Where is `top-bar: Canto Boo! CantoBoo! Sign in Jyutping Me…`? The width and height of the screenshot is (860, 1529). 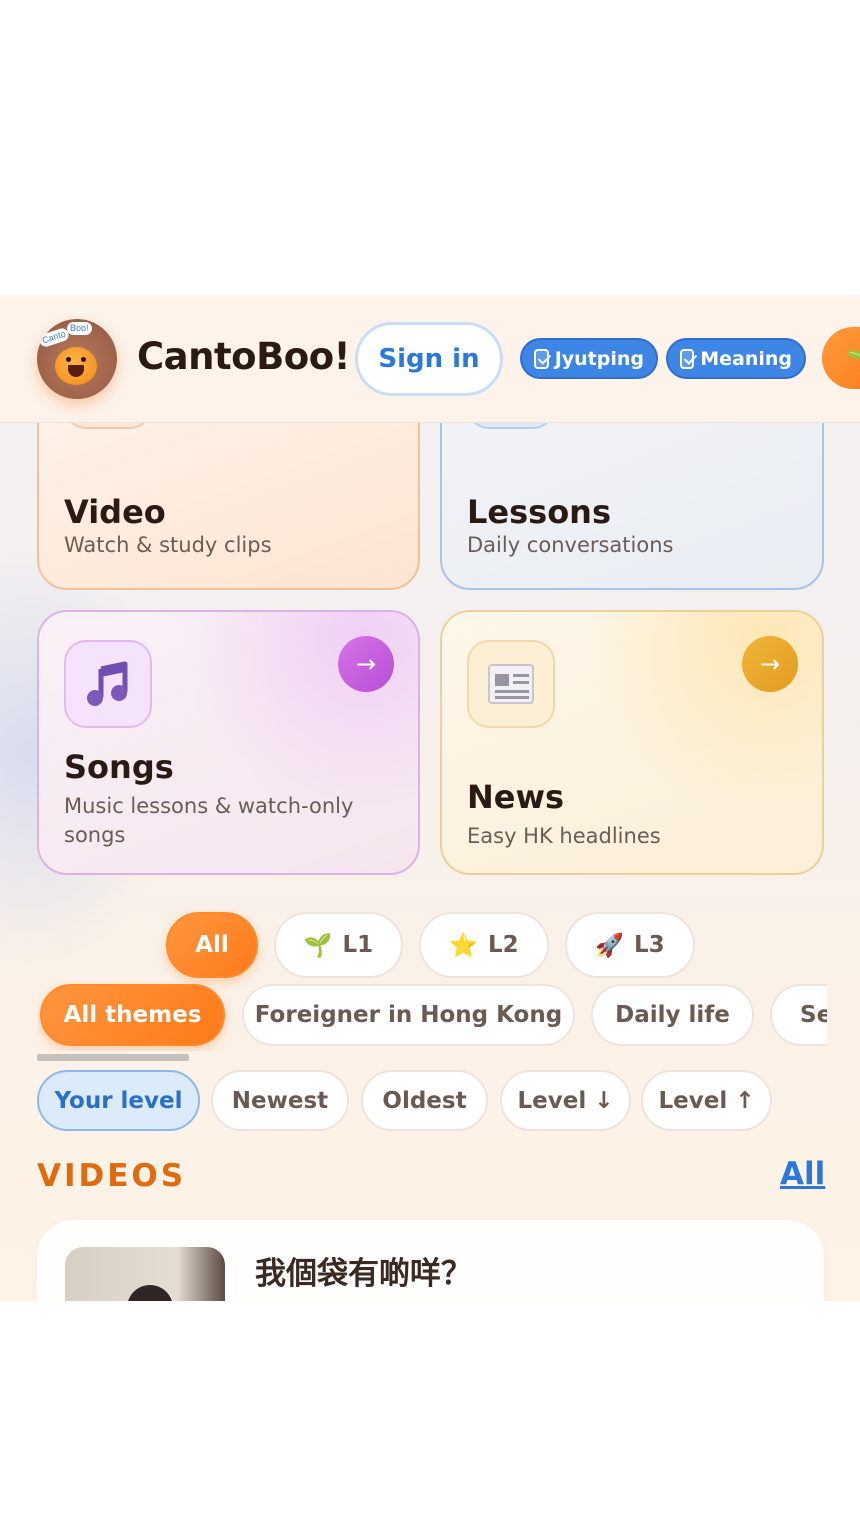 top-bar: Canto Boo! CantoBoo! Sign in Jyutping Me… is located at coordinates (430, 359).